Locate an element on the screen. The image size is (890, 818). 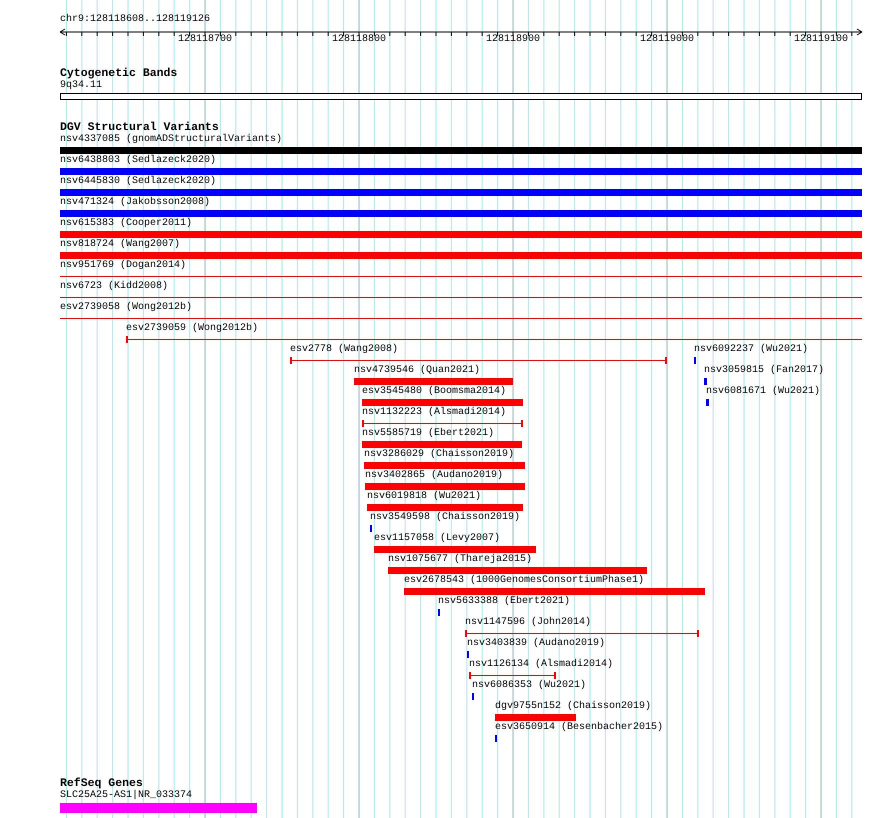
variant-label: nsv1147596 (John2014) is located at coordinates (528, 623).